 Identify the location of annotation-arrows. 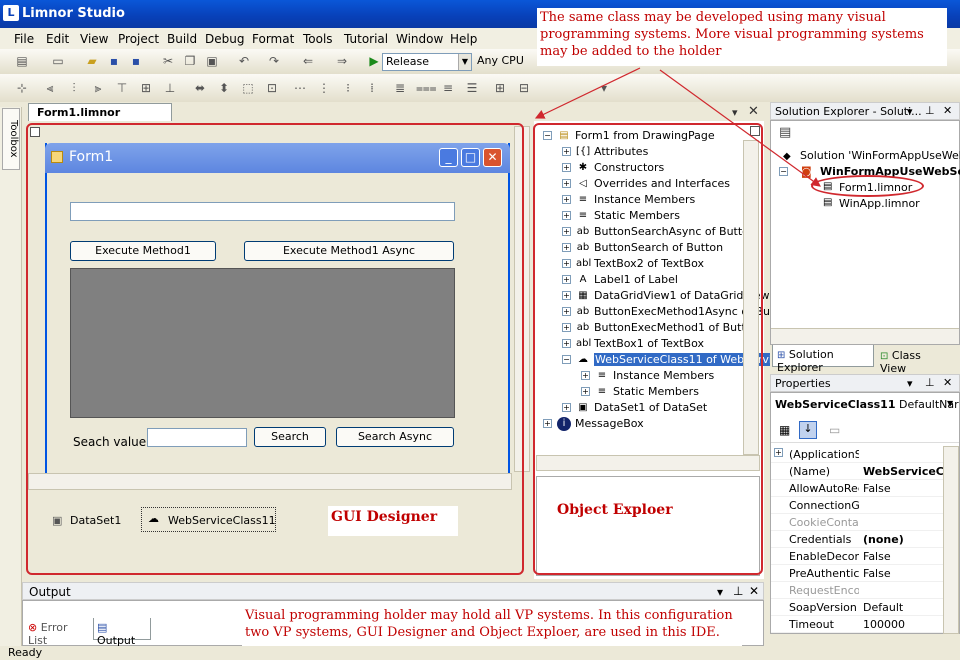
(677, 127).